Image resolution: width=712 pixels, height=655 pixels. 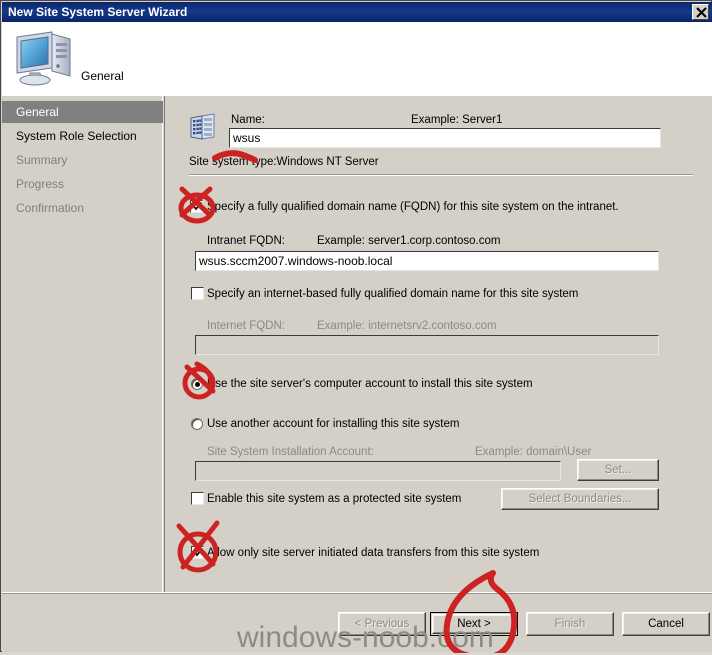 What do you see at coordinates (357, 593) in the screenshot?
I see `footer-divider` at bounding box center [357, 593].